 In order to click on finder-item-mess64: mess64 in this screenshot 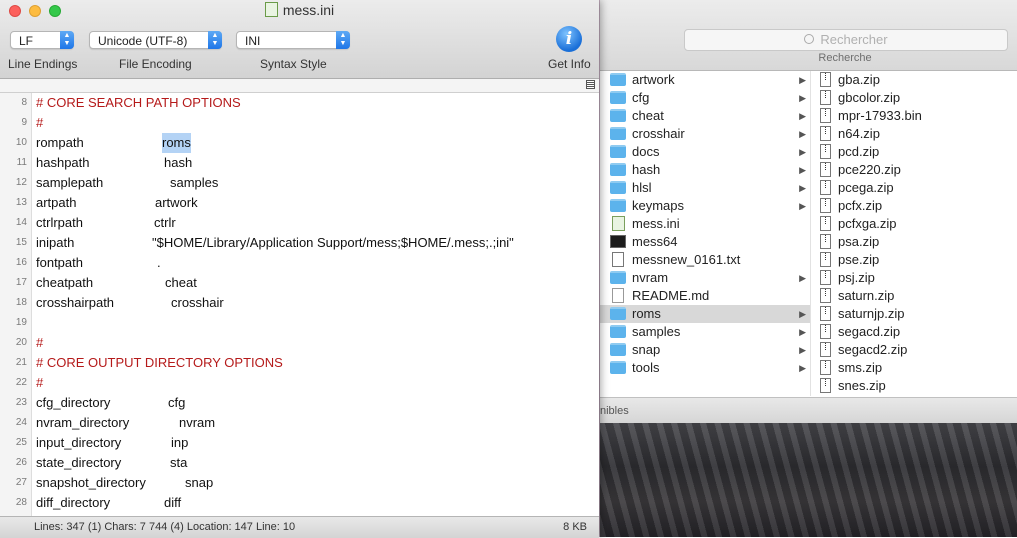, I will do `click(705, 242)`.